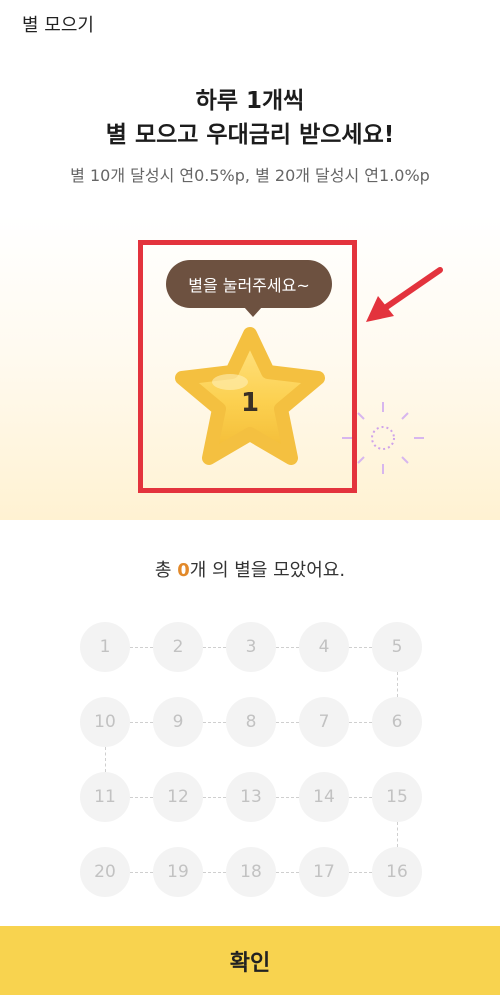 The height and width of the screenshot is (995, 500). I want to click on tooltip-text: 별을 눌러주세요~, so click(249, 285).